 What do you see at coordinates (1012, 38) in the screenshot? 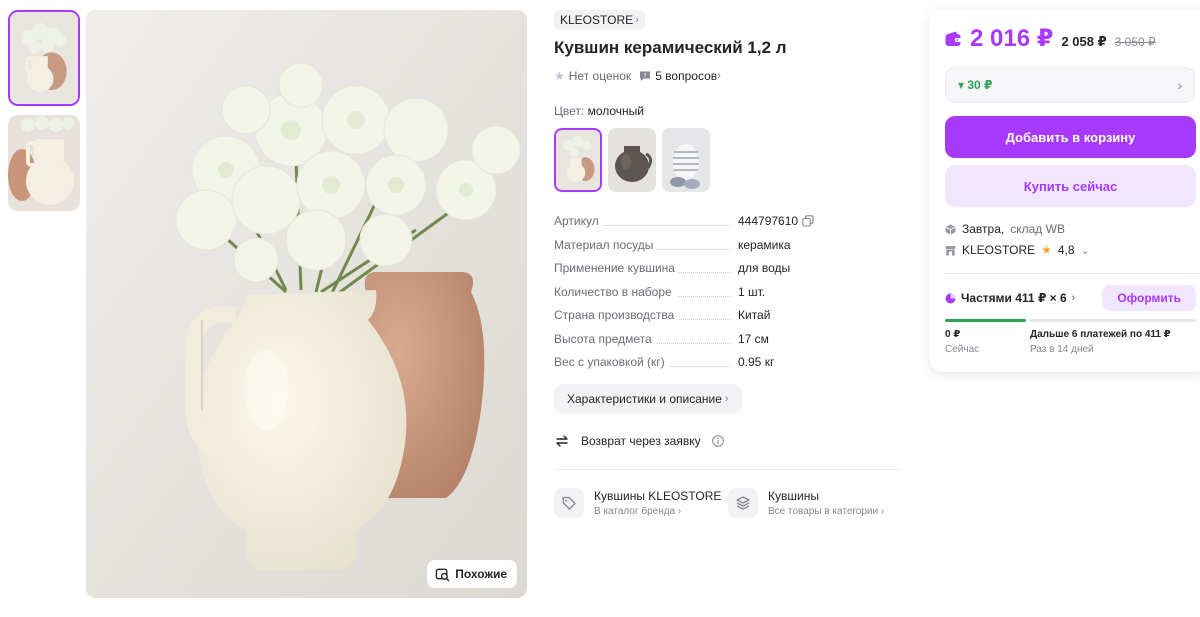
I see `price-wallet: 2 016 ₽` at bounding box center [1012, 38].